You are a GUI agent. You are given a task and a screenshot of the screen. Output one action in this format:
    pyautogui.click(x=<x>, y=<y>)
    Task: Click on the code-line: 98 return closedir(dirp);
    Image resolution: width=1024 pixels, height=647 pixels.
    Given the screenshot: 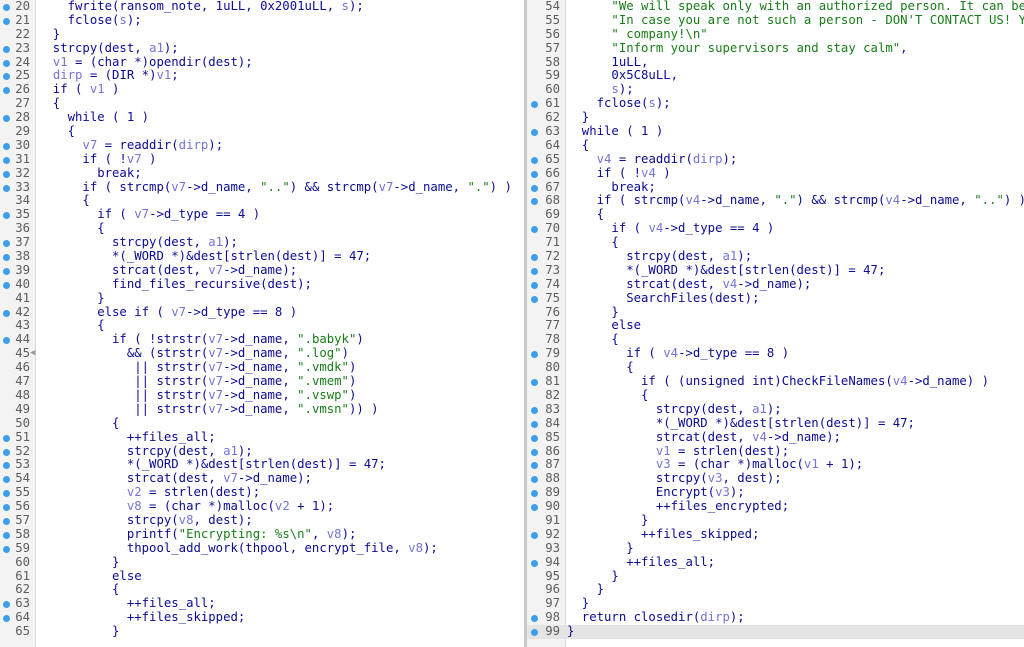 What is the action you would take?
    pyautogui.click(x=775, y=617)
    